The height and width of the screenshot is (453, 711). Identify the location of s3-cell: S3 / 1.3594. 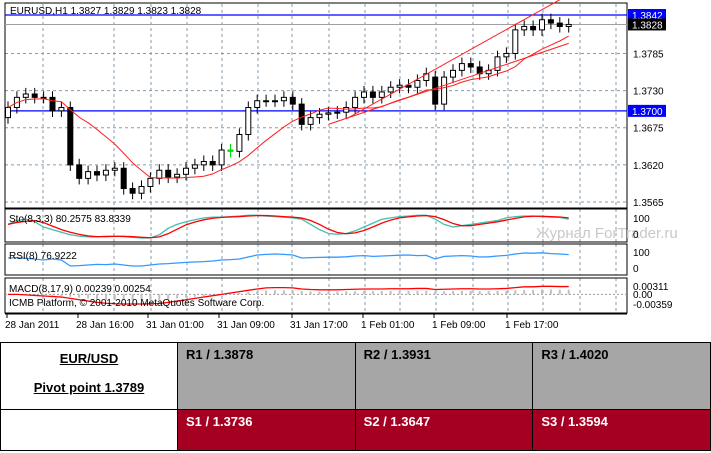
(621, 430).